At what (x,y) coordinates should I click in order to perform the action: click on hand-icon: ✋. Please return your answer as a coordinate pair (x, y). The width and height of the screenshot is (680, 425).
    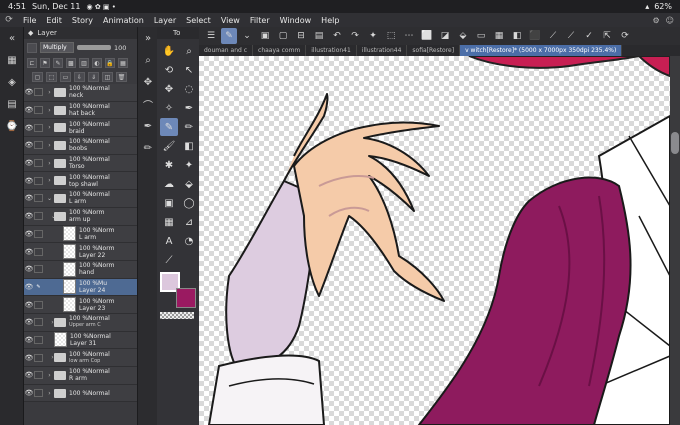
    Looking at the image, I should click on (169, 51).